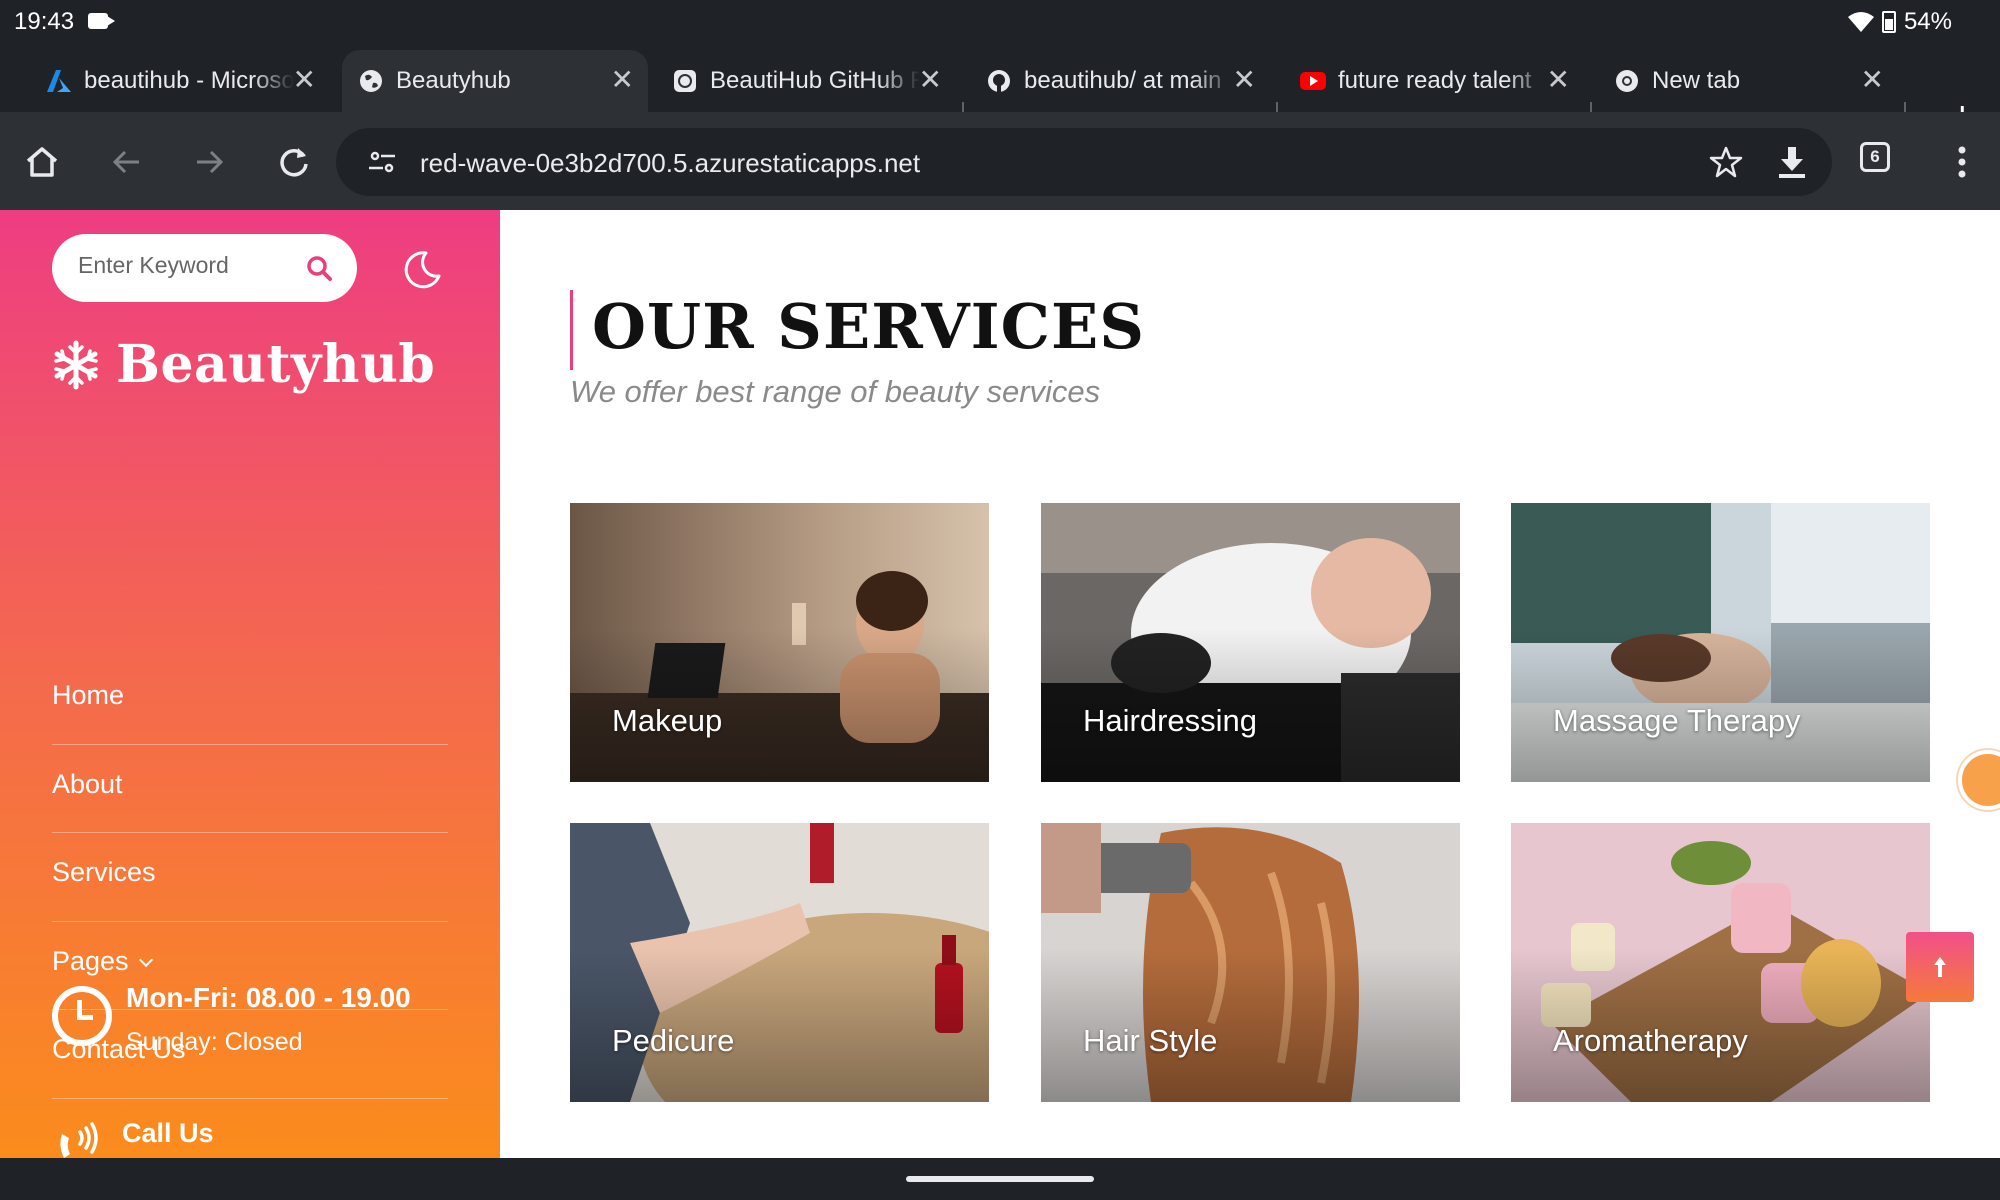 The height and width of the screenshot is (1200, 2000). Describe the element at coordinates (869, 326) in the screenshot. I see `page-title: OUR SERVICES` at that location.